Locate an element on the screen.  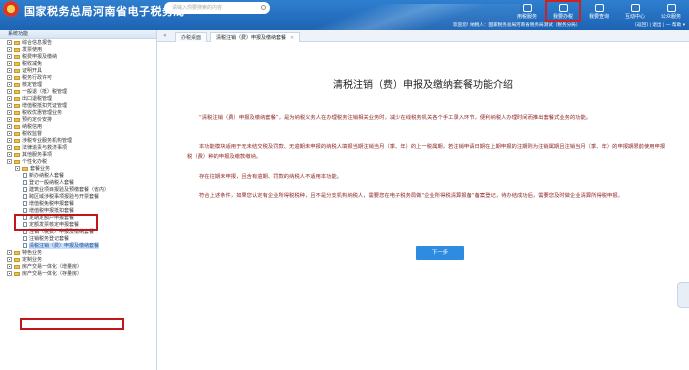
tree-item-label: 出口退税管理 is located at coordinates (37, 99).